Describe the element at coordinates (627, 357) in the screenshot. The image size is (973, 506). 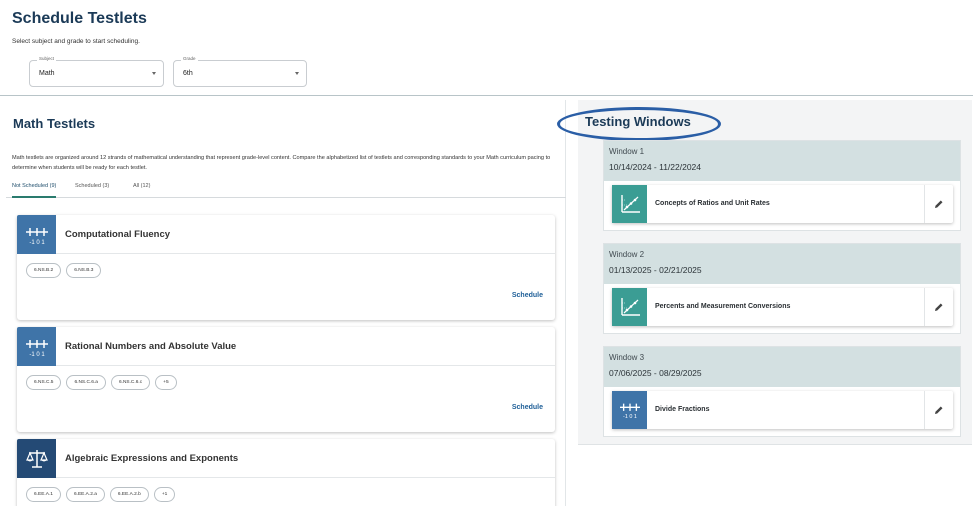
I see `window-name: Window 3` at that location.